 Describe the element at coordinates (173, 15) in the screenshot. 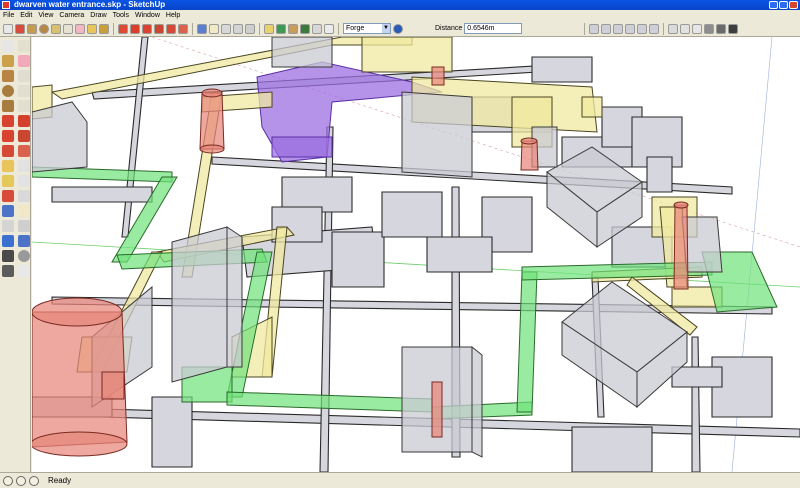

I see `menu-help: Help` at that location.